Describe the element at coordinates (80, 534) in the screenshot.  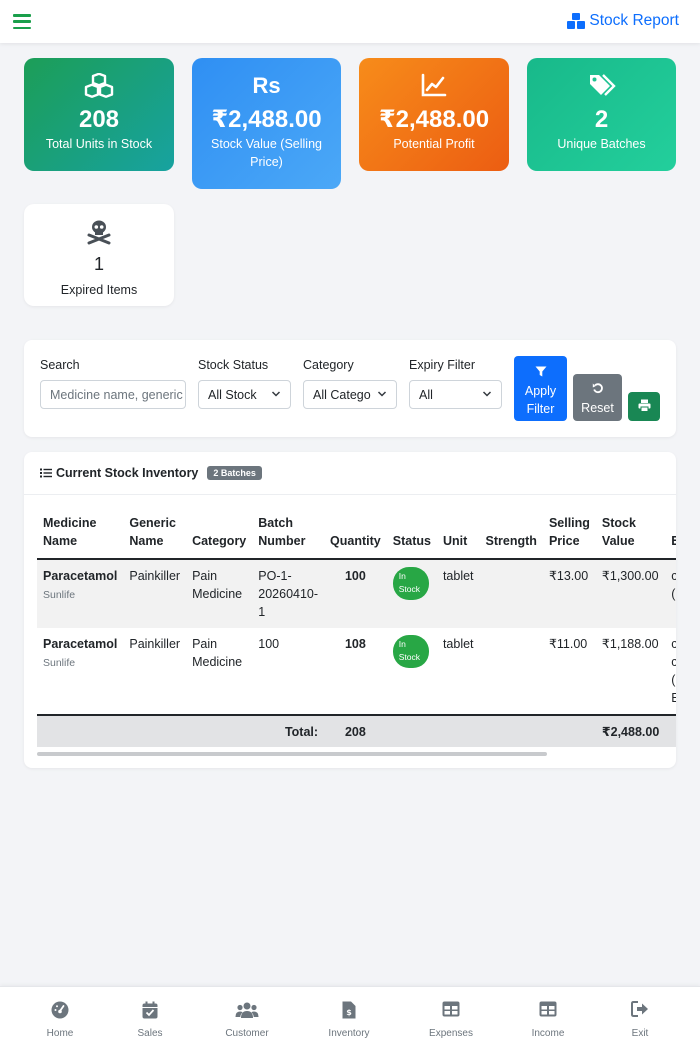
I see `col-medicine-name: Medicine Name` at that location.